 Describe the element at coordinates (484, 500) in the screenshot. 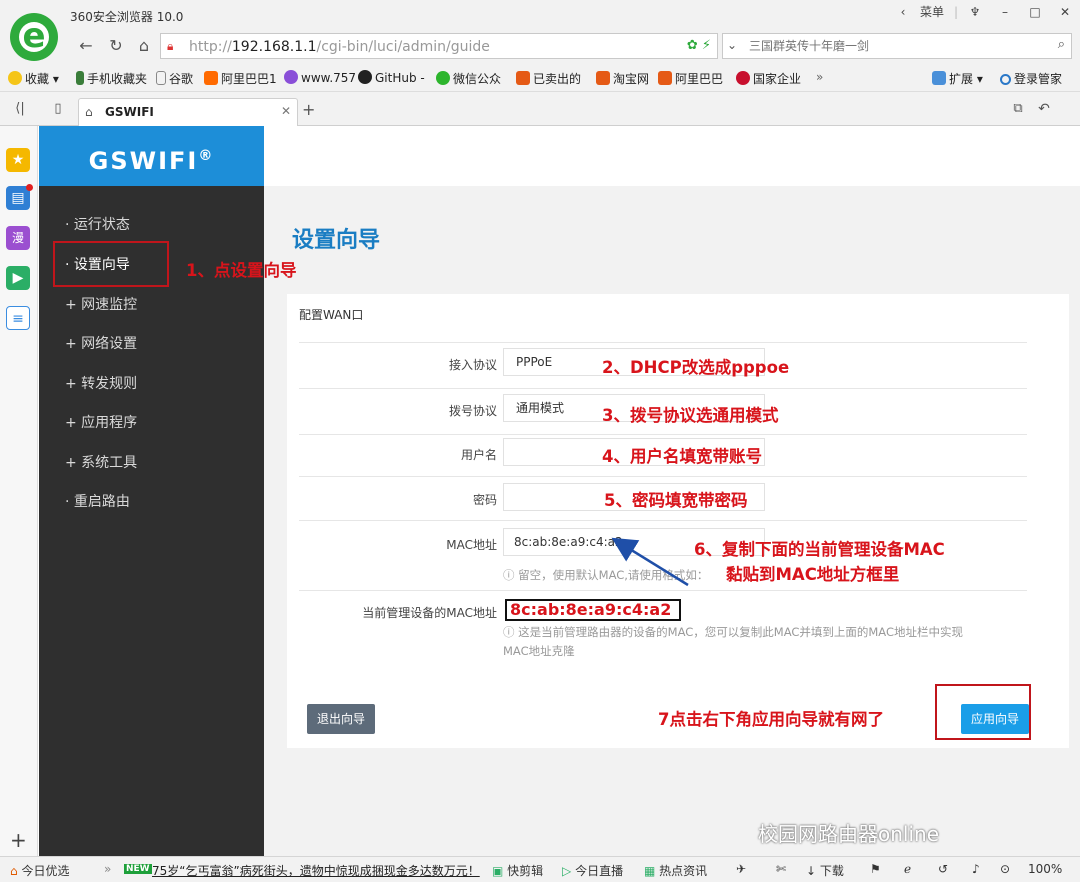

I see `password-label: 密码` at that location.